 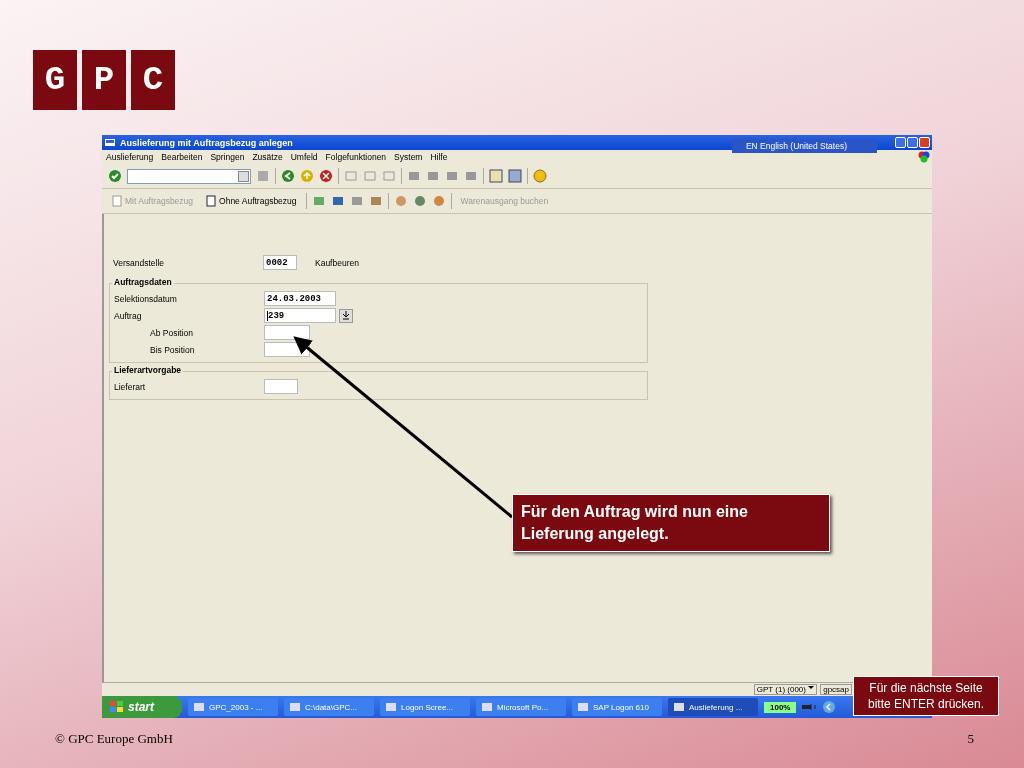 I want to click on field-label: Ab Position, so click(x=171, y=332).